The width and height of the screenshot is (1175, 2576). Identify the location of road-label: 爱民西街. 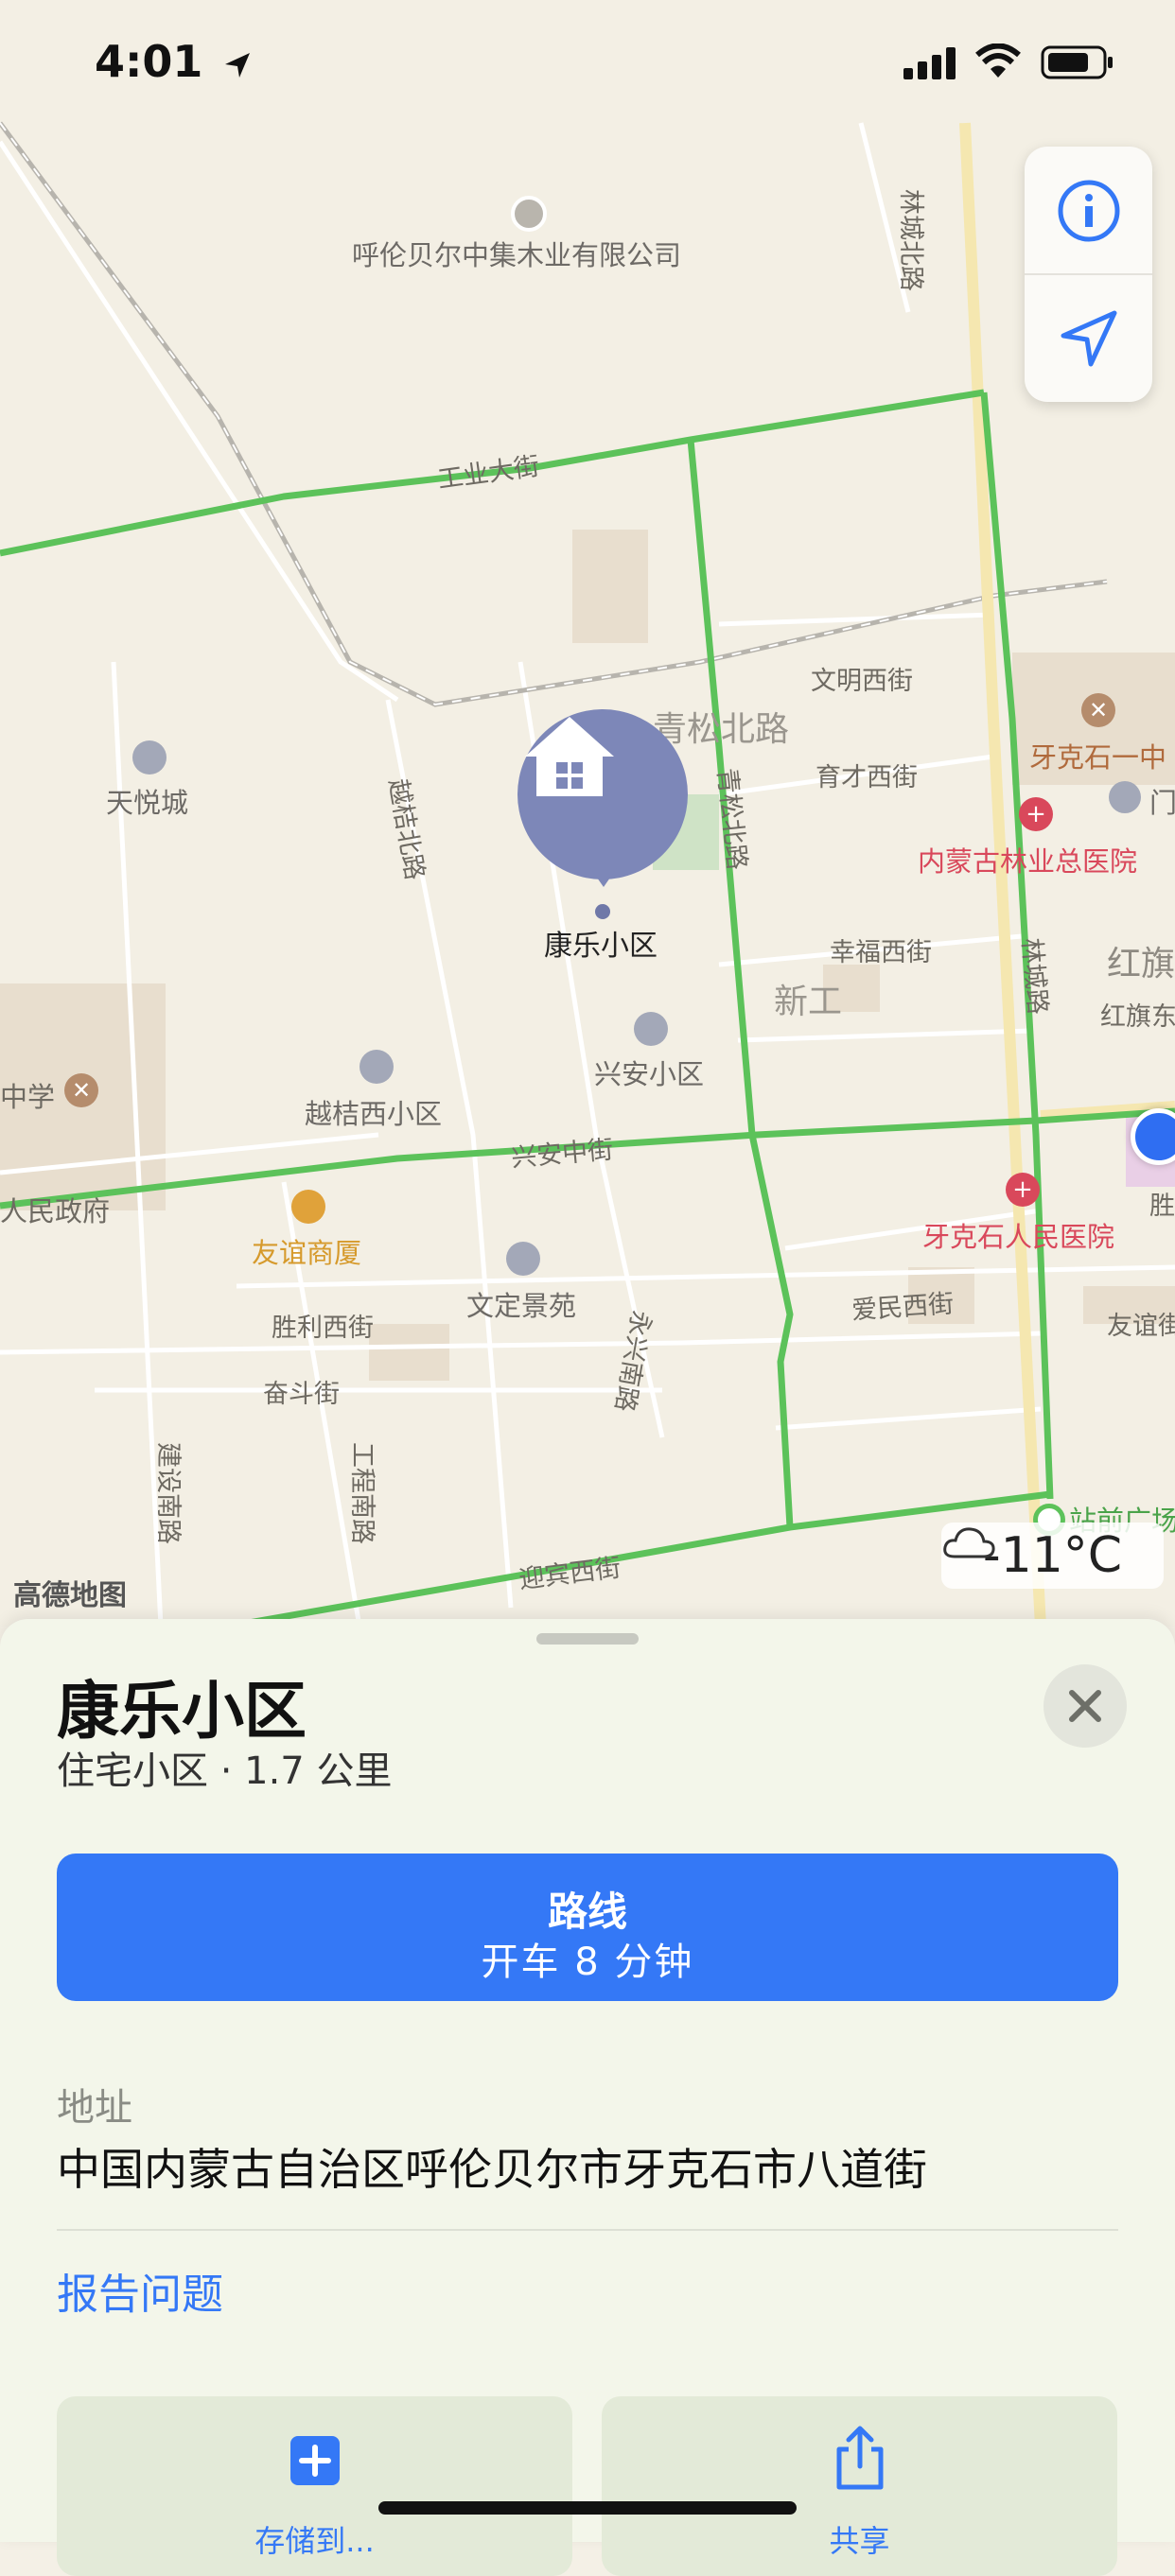
(904, 1307).